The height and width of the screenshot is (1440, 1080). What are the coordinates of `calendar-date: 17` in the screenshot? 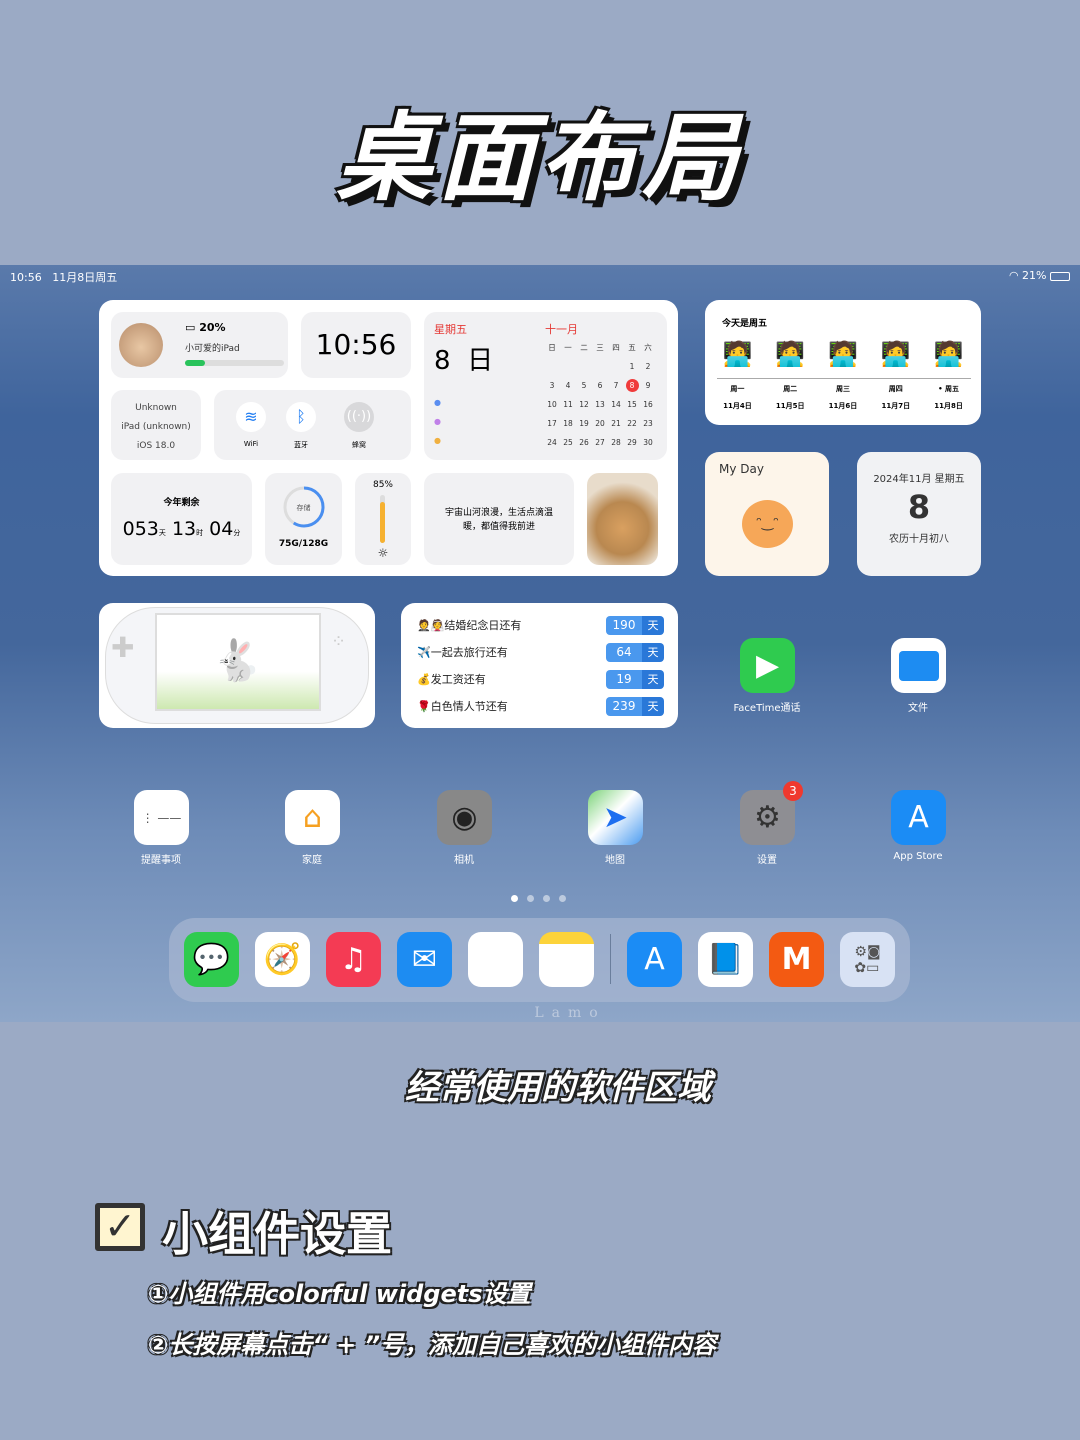 It's located at (552, 423).